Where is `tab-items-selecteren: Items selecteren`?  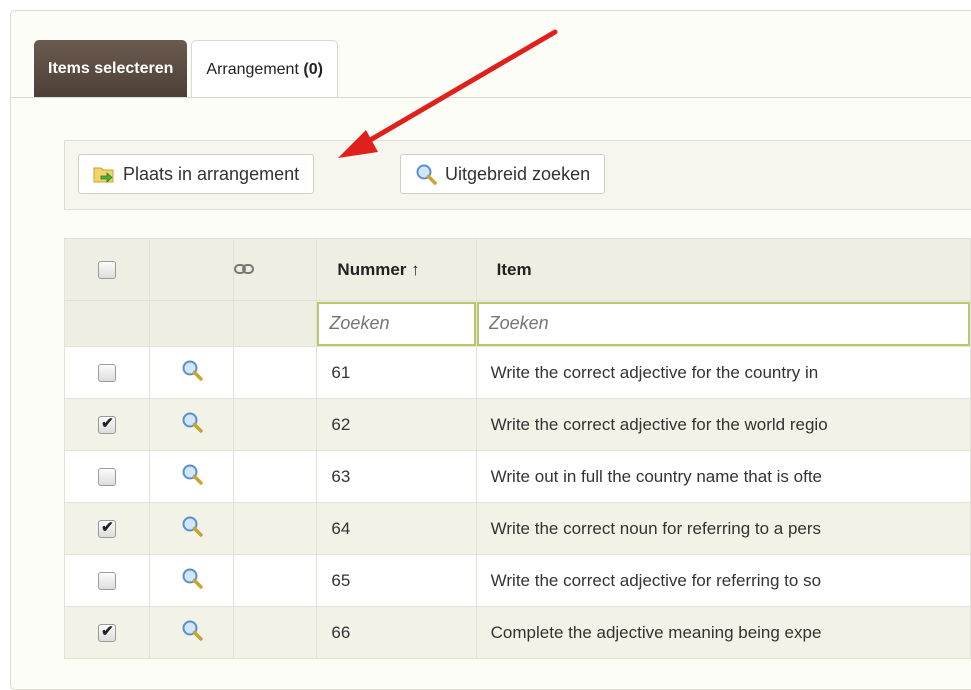 tab-items-selecteren: Items selecteren is located at coordinates (111, 69).